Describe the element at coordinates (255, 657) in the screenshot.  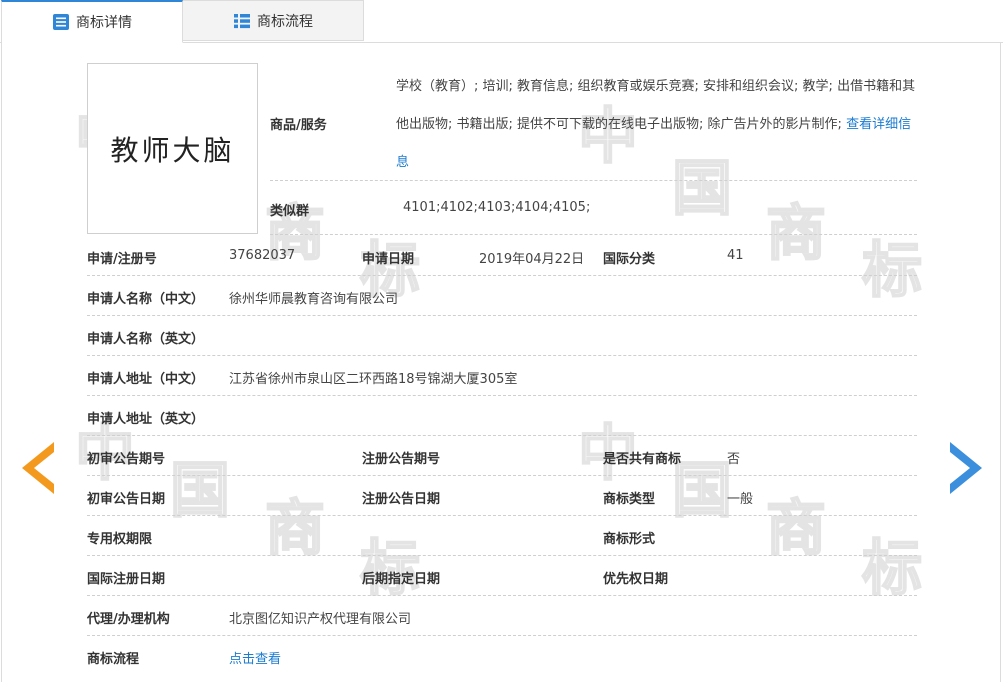
I see `view-flow-link: 点击查看` at that location.